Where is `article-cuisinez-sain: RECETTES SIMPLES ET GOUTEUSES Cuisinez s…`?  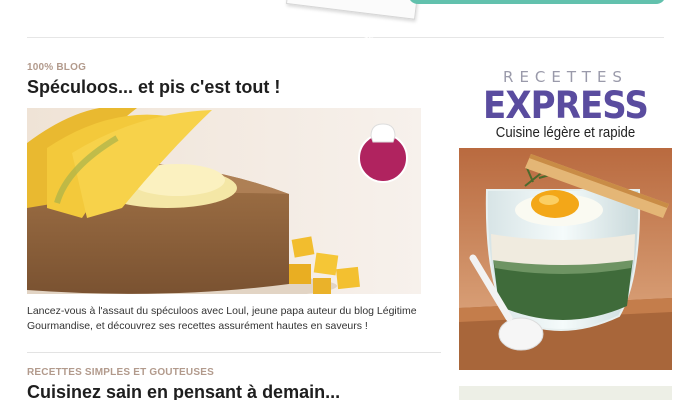
article-cuisinez-sain: RECETTES SIMPLES ET GOUTEUSES Cuisinez s… is located at coordinates (234, 383).